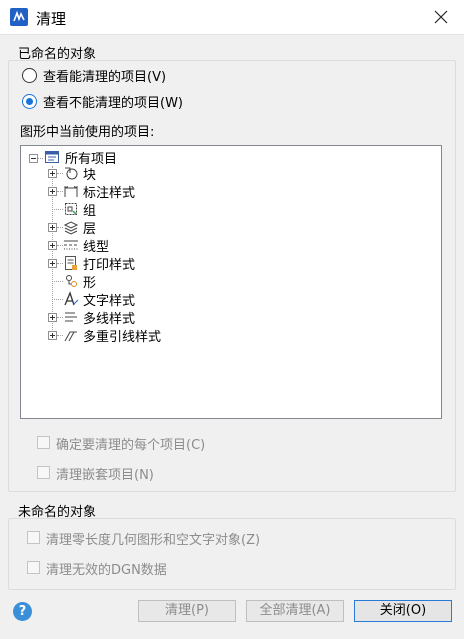 The width and height of the screenshot is (464, 639). I want to click on radio-label: 查看能清理的项目(V), so click(105, 77).